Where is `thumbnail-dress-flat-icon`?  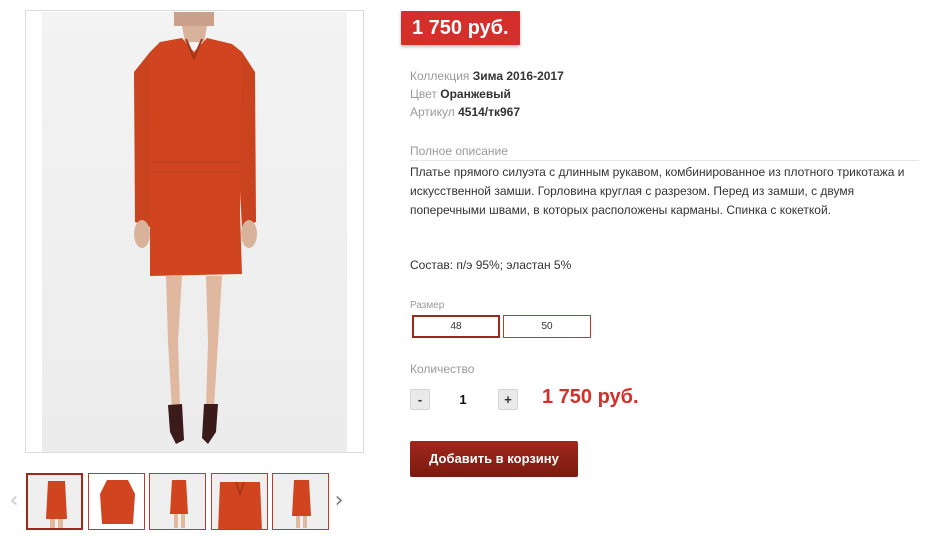
thumbnail-dress-flat-icon is located at coordinates (116, 501).